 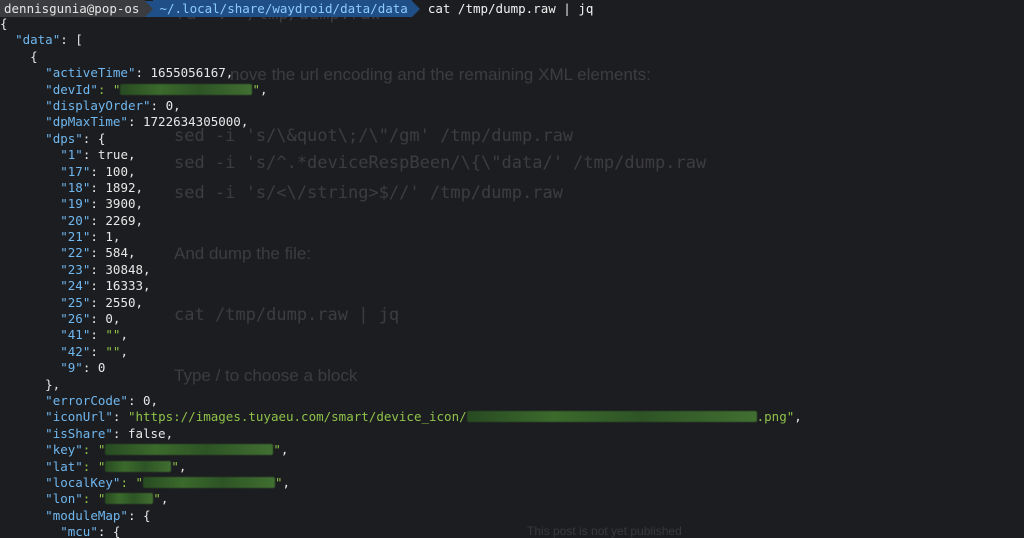 I want to click on prompt-path: ~/.local/share/waydroid/data/data, so click(x=282, y=8).